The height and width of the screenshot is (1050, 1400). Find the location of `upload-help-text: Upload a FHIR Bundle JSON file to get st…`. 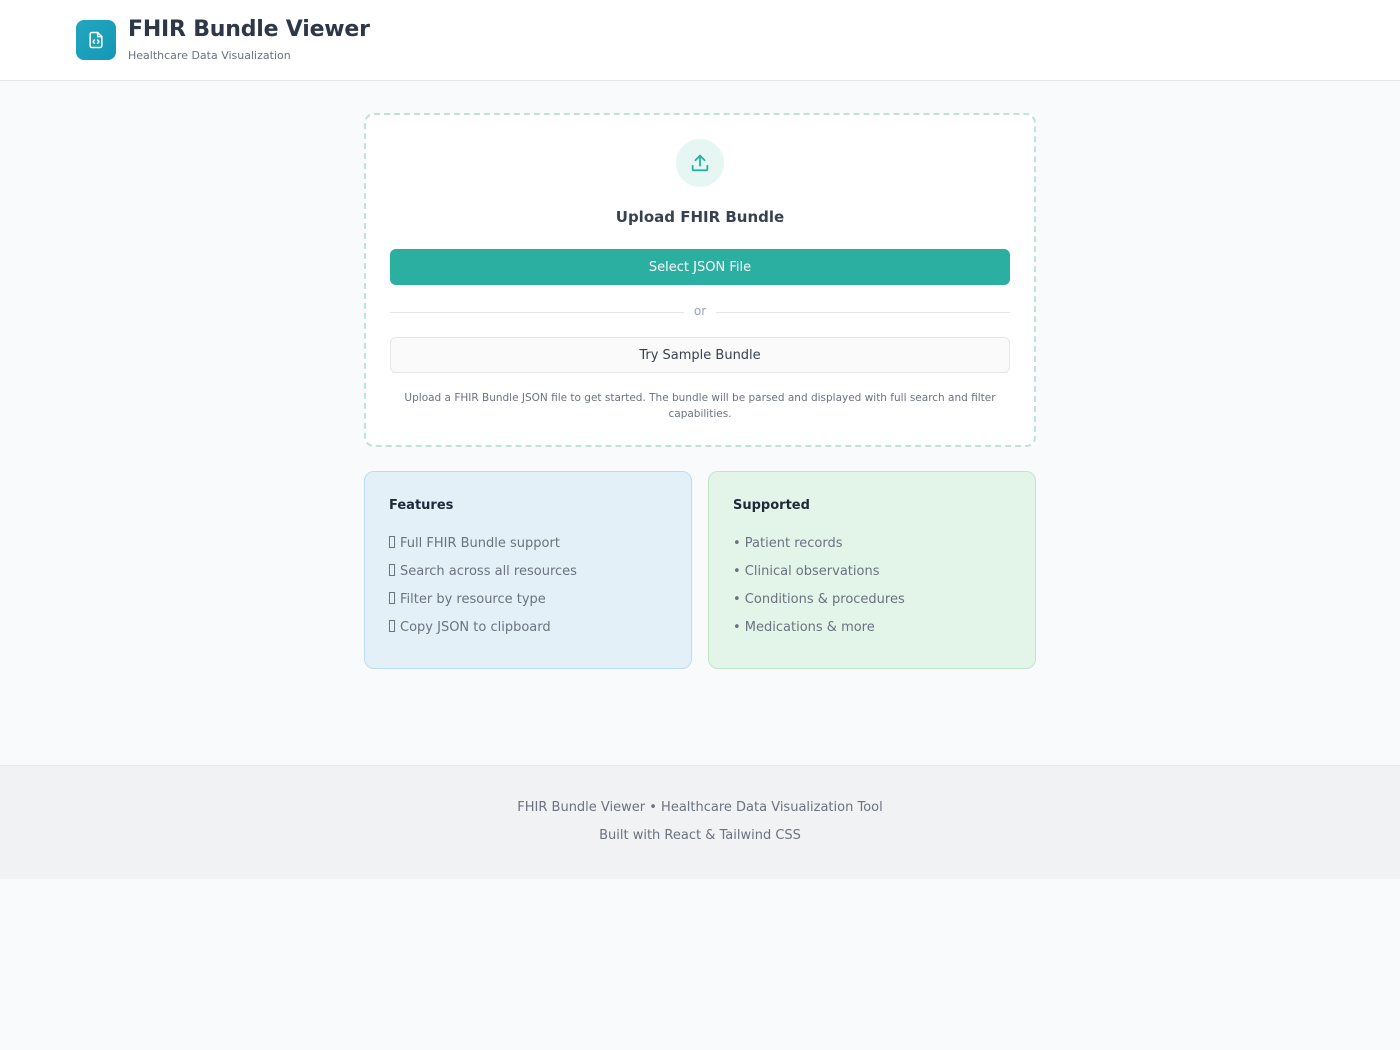

upload-help-text: Upload a FHIR Bundle JSON file to get st… is located at coordinates (700, 406).